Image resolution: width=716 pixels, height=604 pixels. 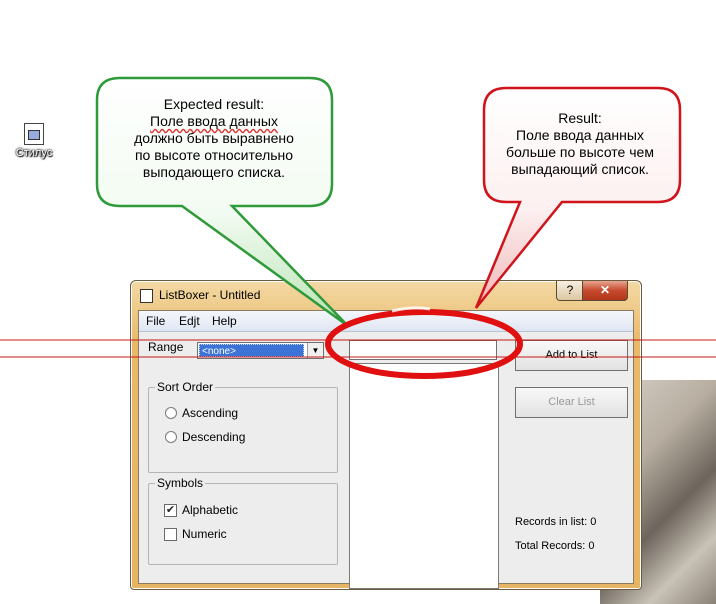 I want to click on ascending-radio, so click(x=171, y=413).